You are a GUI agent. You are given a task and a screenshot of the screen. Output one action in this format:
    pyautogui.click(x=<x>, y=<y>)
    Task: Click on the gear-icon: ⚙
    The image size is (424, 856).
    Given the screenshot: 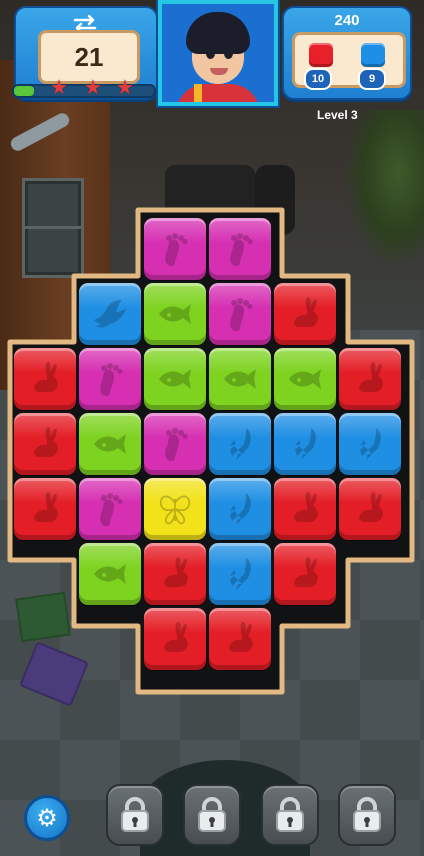 What is the action you would take?
    pyautogui.click(x=47, y=818)
    